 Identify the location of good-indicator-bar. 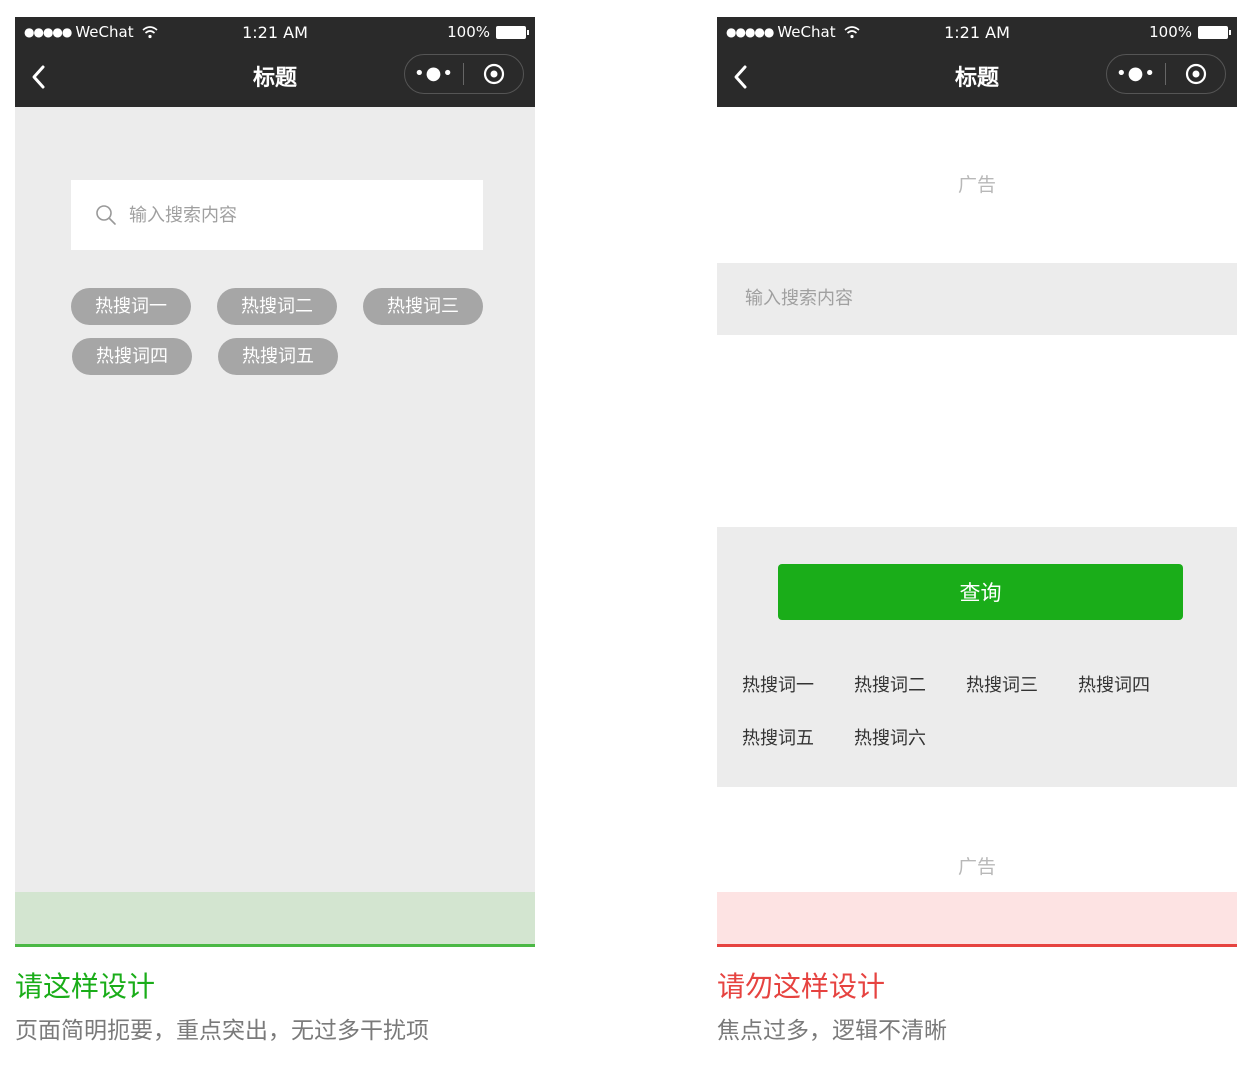
(275, 918).